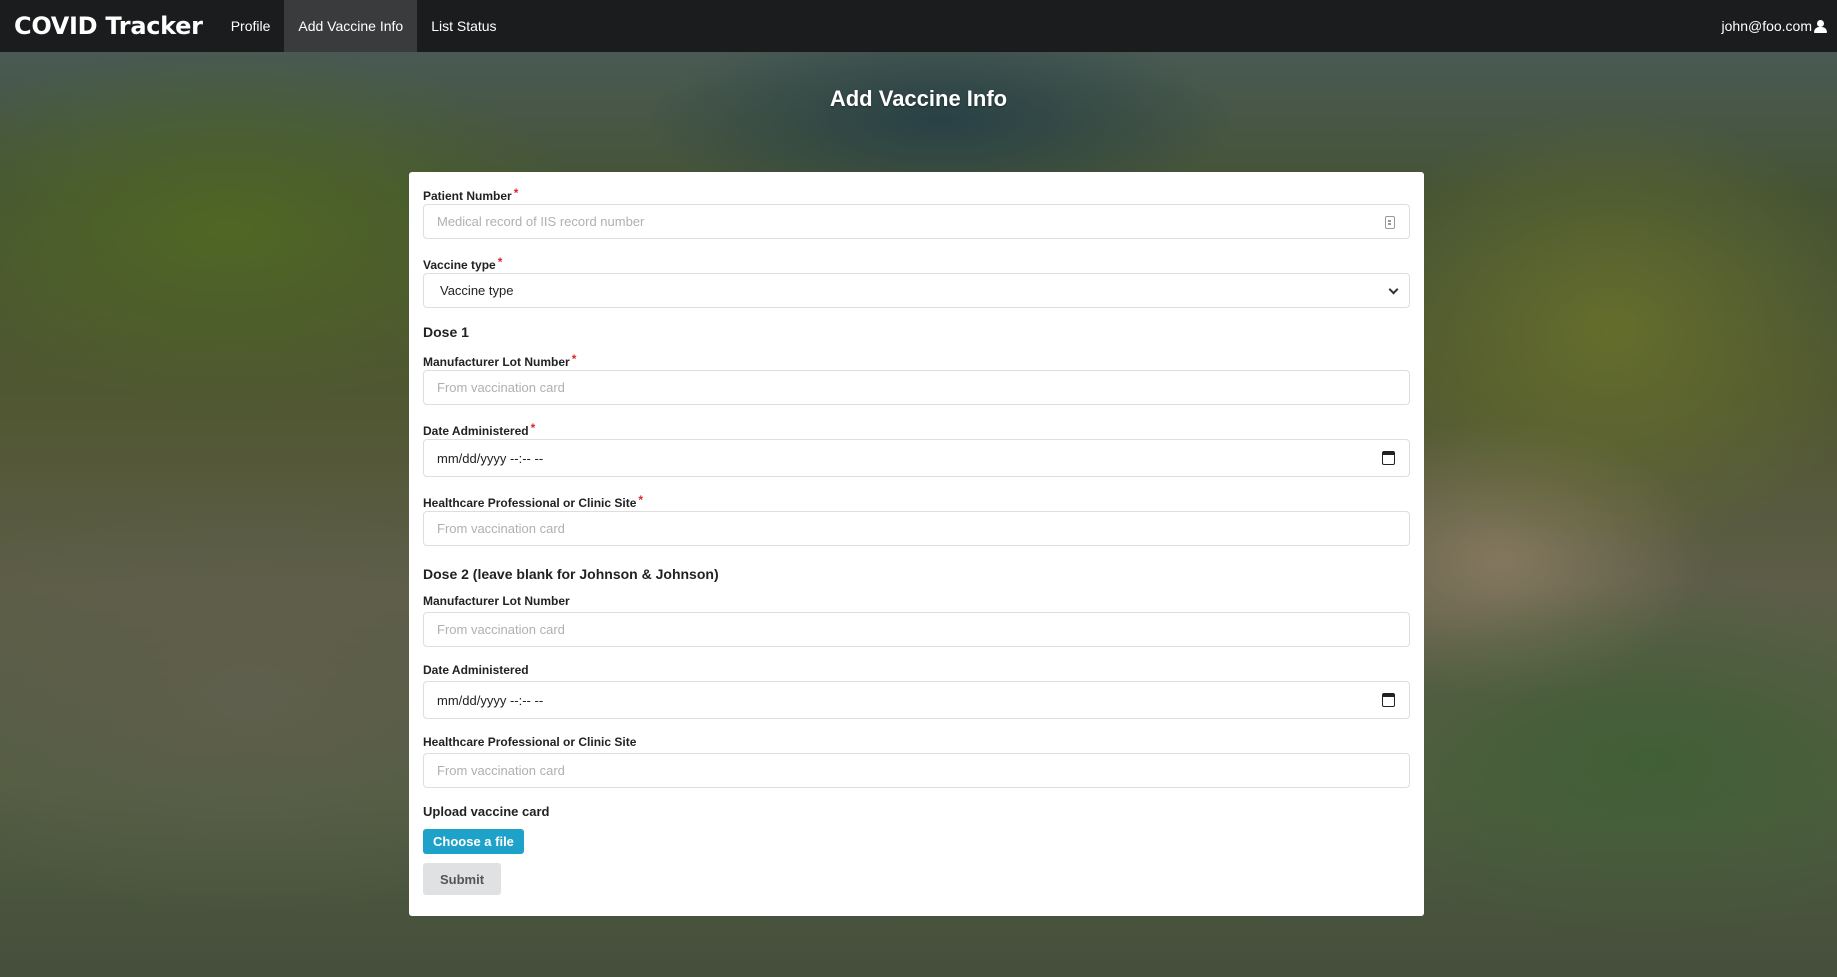 This screenshot has width=1837, height=977. What do you see at coordinates (463, 263) in the screenshot?
I see `vaccine-type-label: Vaccine type *` at bounding box center [463, 263].